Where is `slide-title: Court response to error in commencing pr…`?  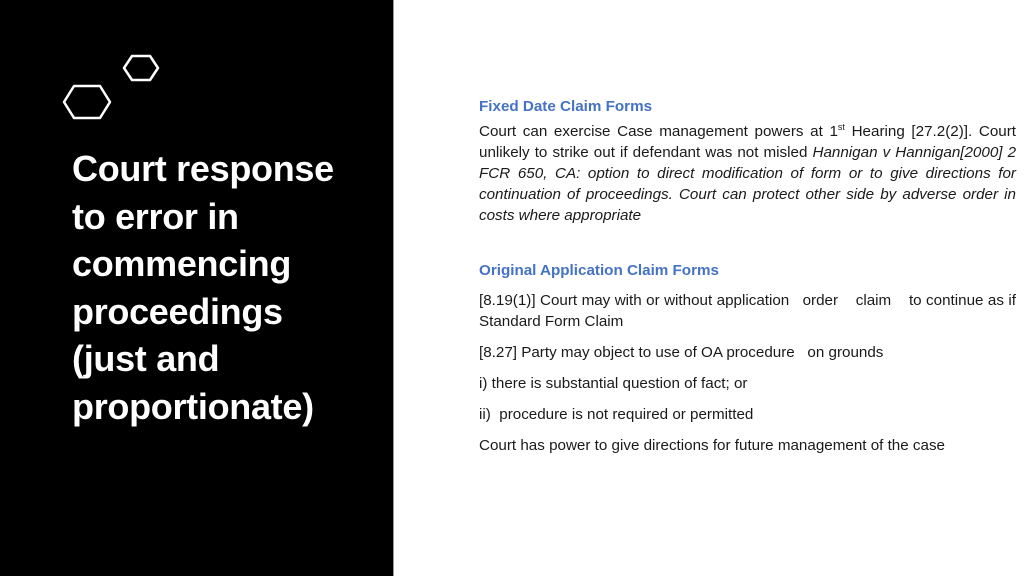 slide-title: Court response to error in commencing pr… is located at coordinates (227, 287).